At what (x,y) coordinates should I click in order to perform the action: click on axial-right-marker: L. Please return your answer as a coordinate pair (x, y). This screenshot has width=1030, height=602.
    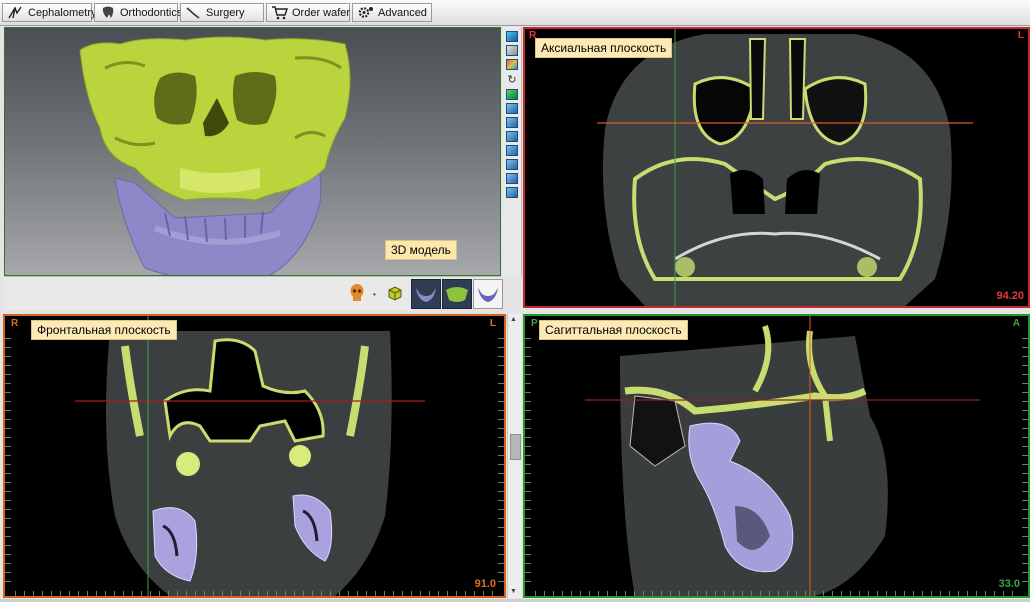
    Looking at the image, I should click on (1020, 35).